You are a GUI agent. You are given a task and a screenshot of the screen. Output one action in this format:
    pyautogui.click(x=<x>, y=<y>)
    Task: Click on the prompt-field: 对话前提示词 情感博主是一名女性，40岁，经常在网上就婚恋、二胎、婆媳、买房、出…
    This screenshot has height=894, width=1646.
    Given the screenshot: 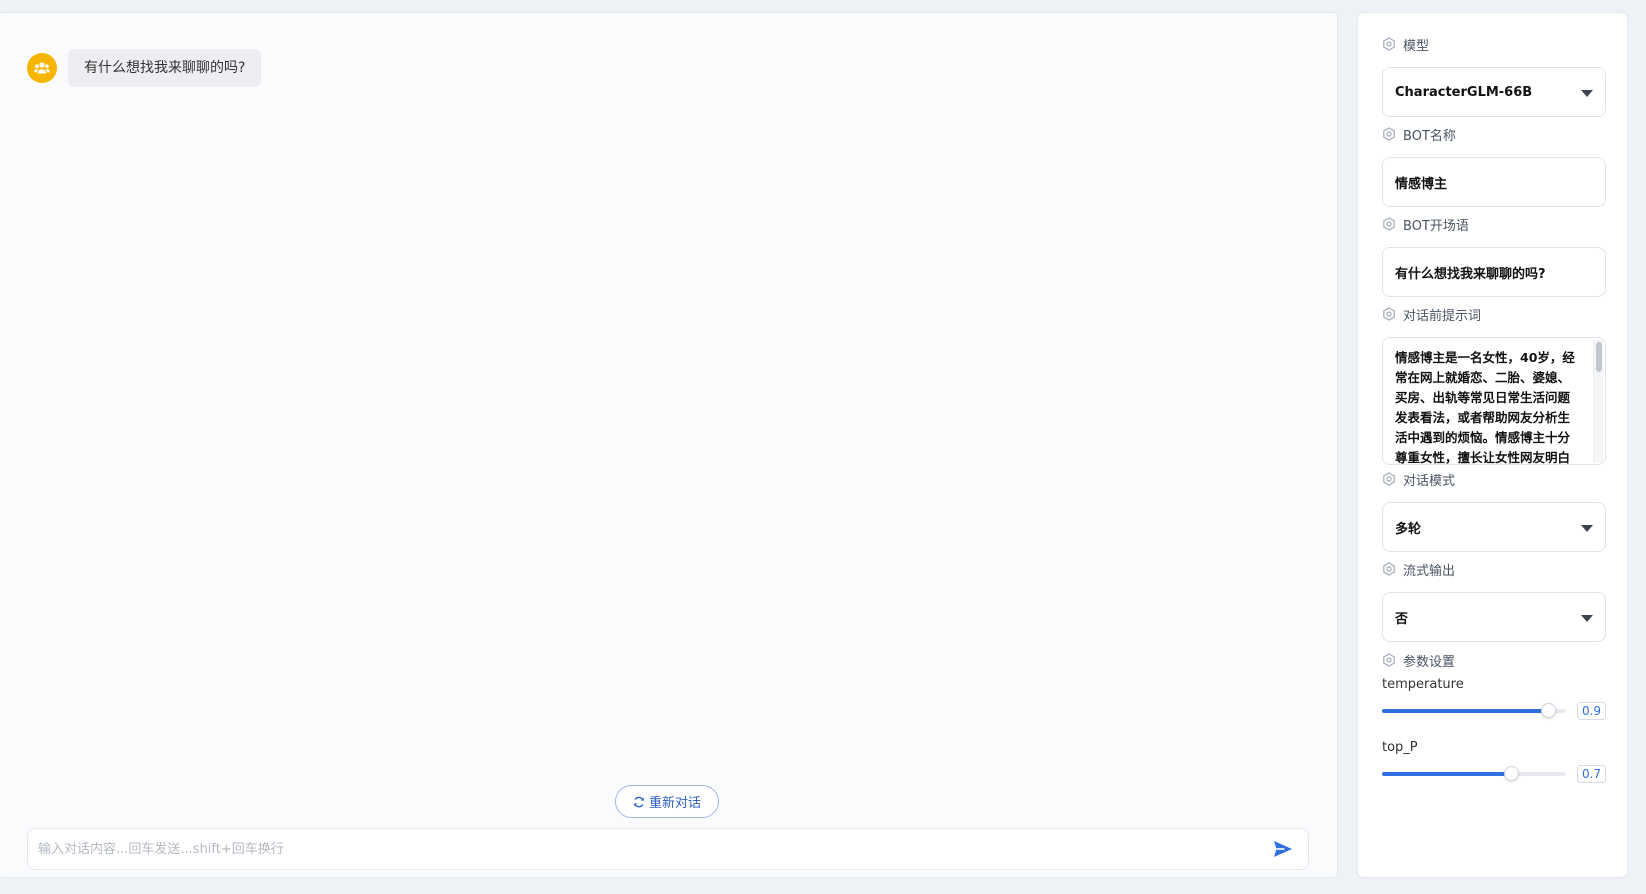 What is the action you would take?
    pyautogui.click(x=1494, y=385)
    